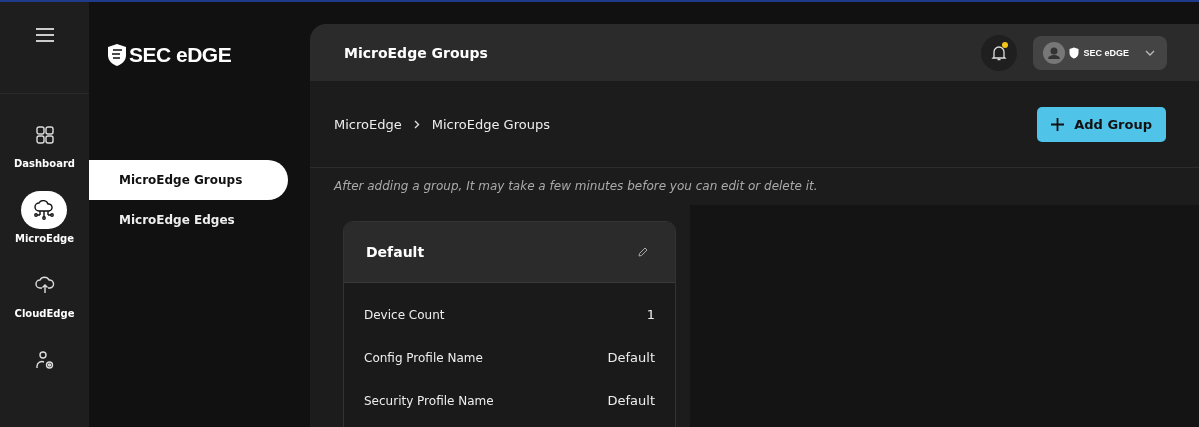  Describe the element at coordinates (1054, 52) in the screenshot. I see `avatar-icon` at that location.